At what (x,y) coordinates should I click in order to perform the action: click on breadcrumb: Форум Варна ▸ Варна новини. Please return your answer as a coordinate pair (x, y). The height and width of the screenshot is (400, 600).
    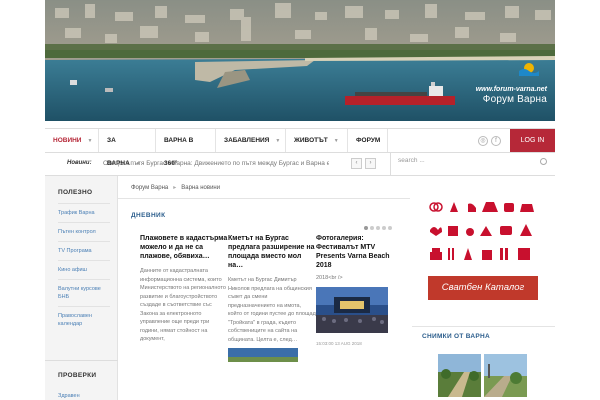
    Looking at the image, I should click on (175, 187).